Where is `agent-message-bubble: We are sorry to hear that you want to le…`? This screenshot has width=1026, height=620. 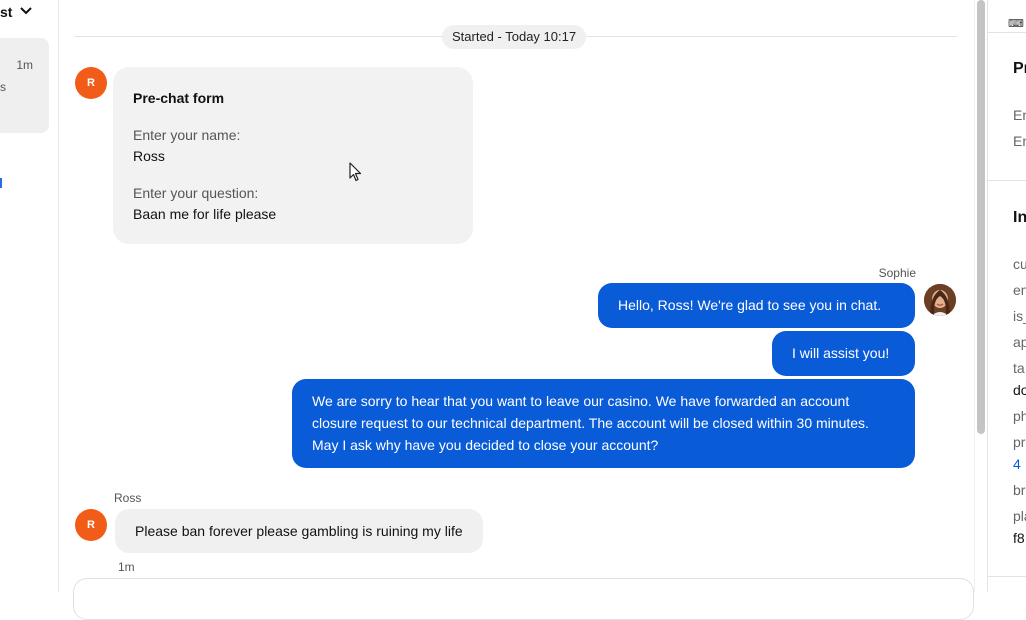 agent-message-bubble: We are sorry to hear that you want to le… is located at coordinates (603, 423).